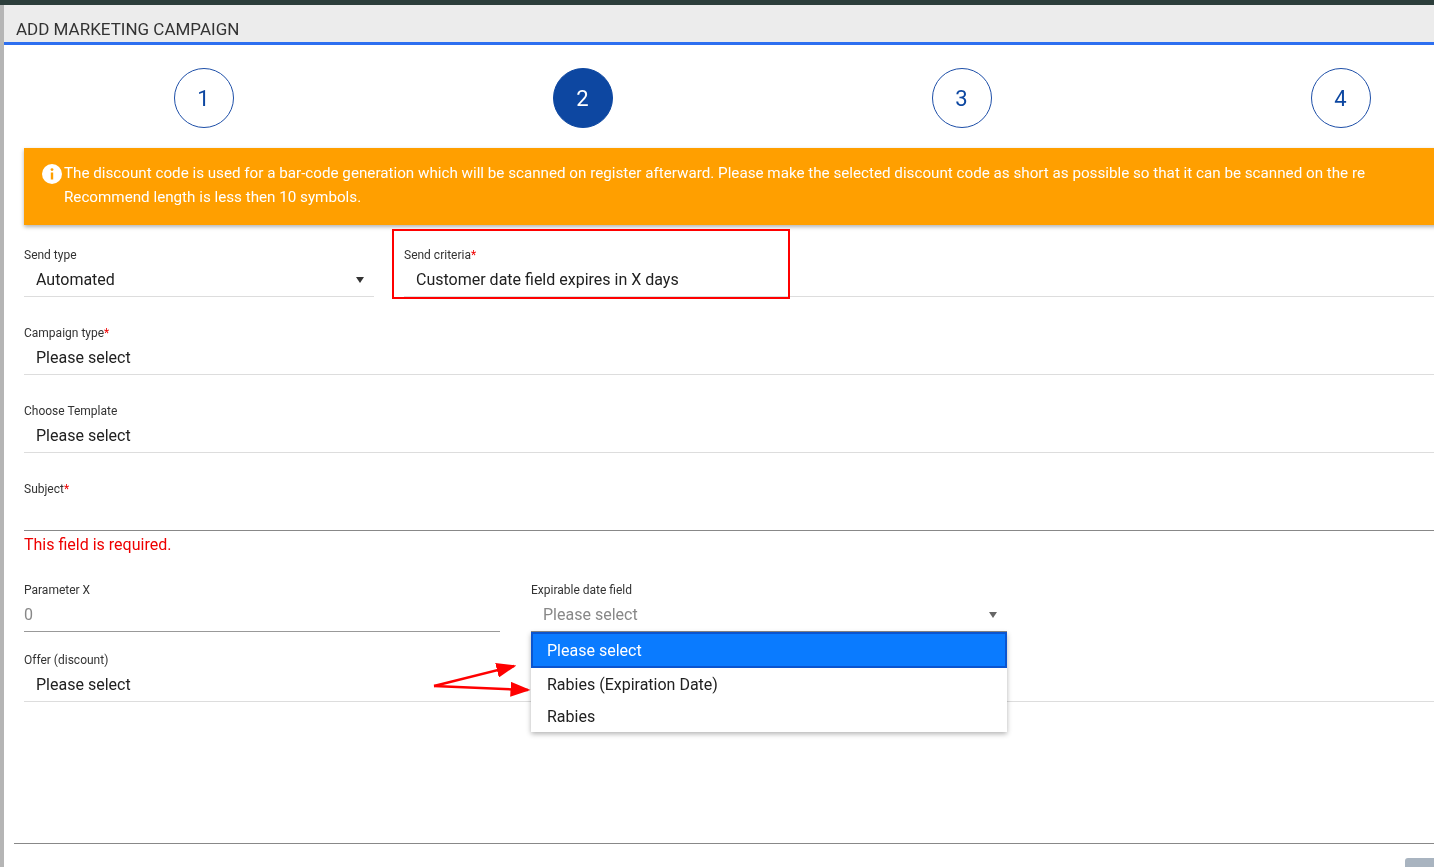  Describe the element at coordinates (44, 489) in the screenshot. I see `field-label: Subject` at that location.